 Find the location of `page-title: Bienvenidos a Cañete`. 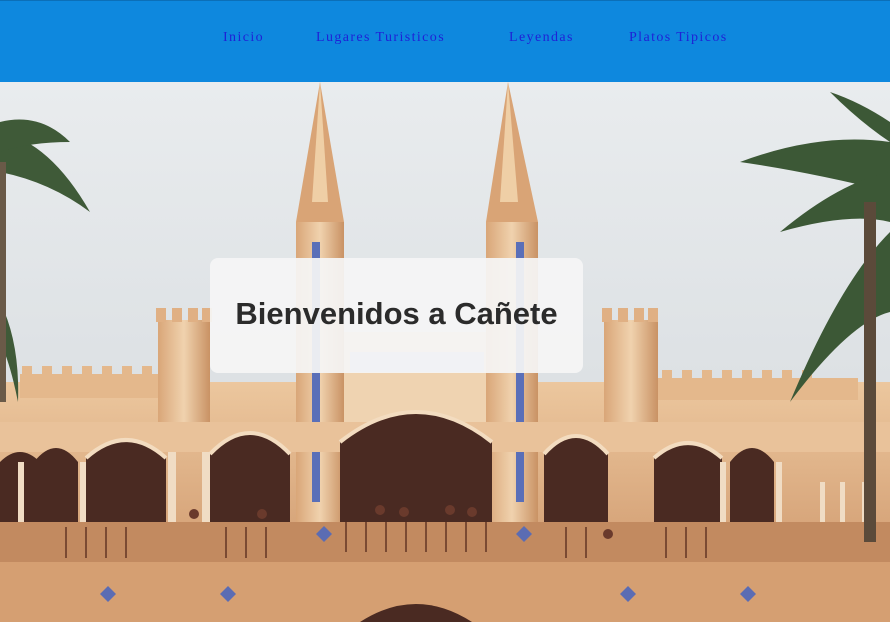

page-title: Bienvenidos a Cañete is located at coordinates (396, 313).